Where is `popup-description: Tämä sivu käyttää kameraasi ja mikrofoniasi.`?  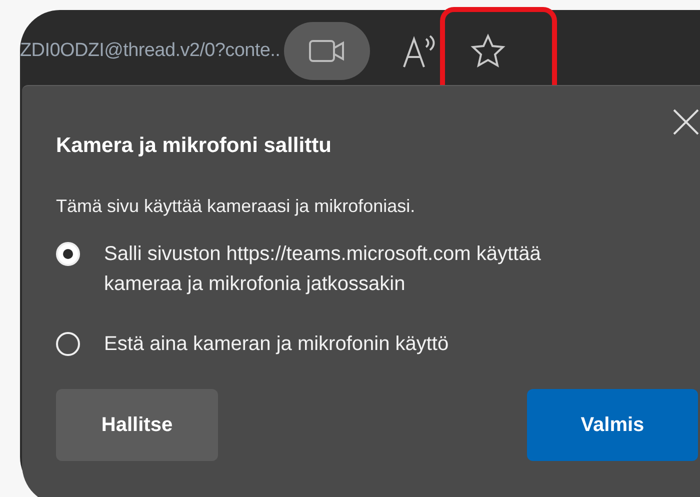 popup-description: Tämä sivu käyttää kameraasi ja mikrofoniasi. is located at coordinates (236, 206).